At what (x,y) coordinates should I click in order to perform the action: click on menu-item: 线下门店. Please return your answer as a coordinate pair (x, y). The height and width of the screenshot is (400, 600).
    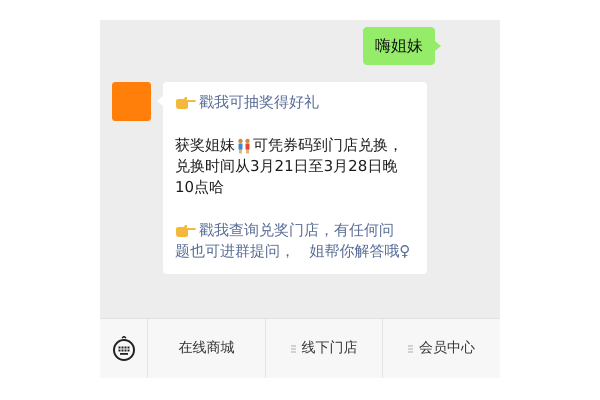
    Looking at the image, I should click on (324, 348).